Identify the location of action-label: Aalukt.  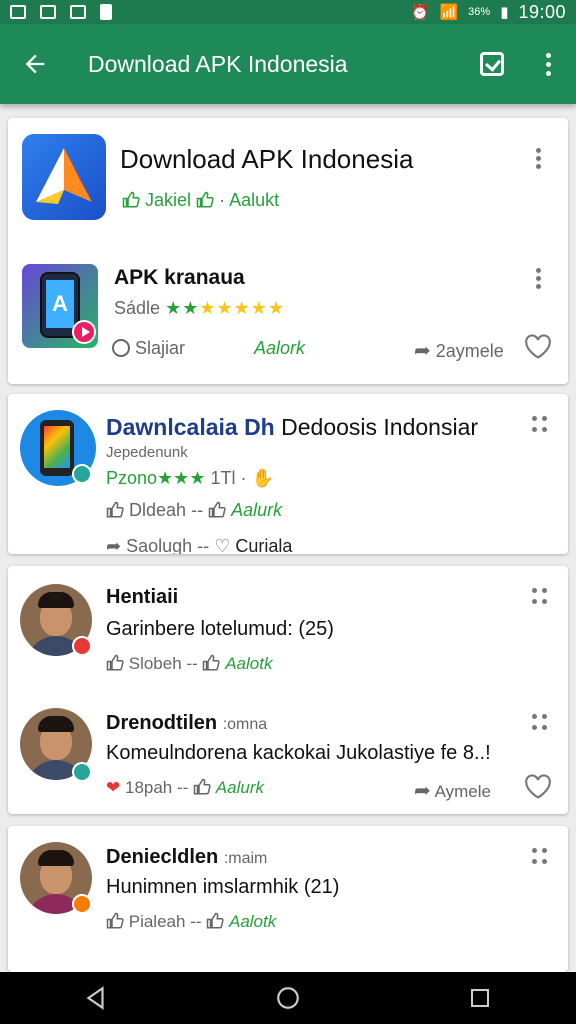
(254, 200).